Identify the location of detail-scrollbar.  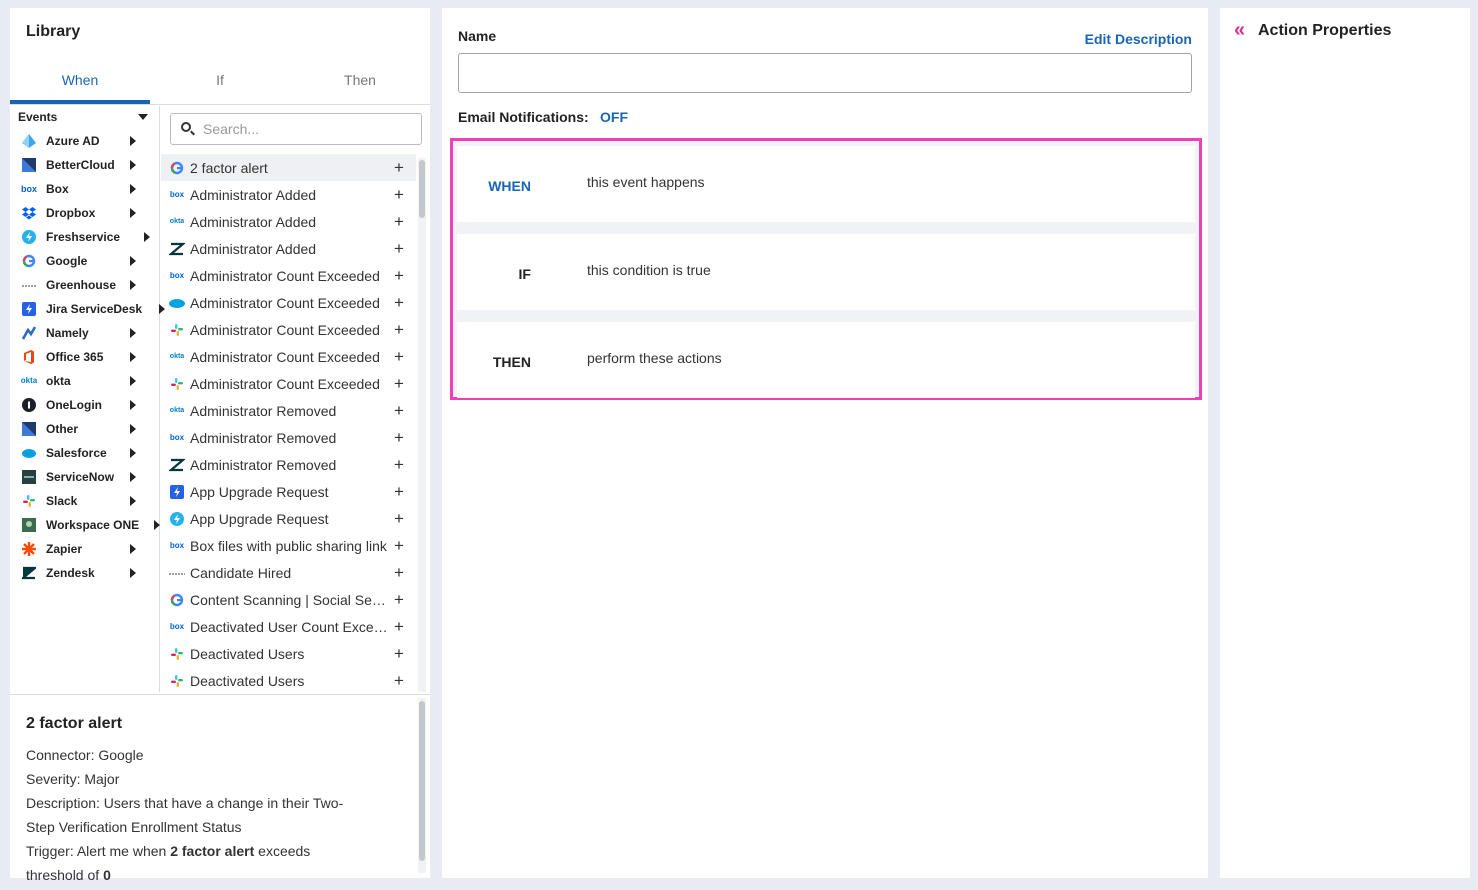
(422, 785).